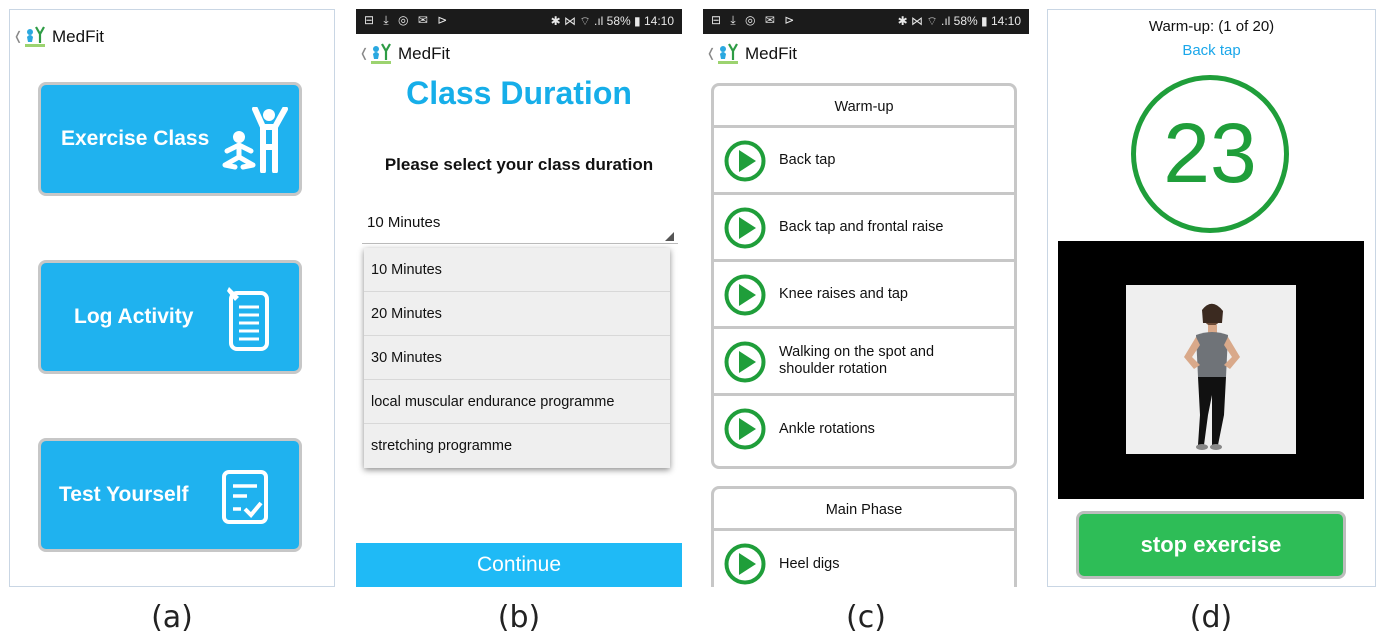 Image resolution: width=1376 pixels, height=644 pixels. I want to click on exercise-figures-icon, so click(255, 140).